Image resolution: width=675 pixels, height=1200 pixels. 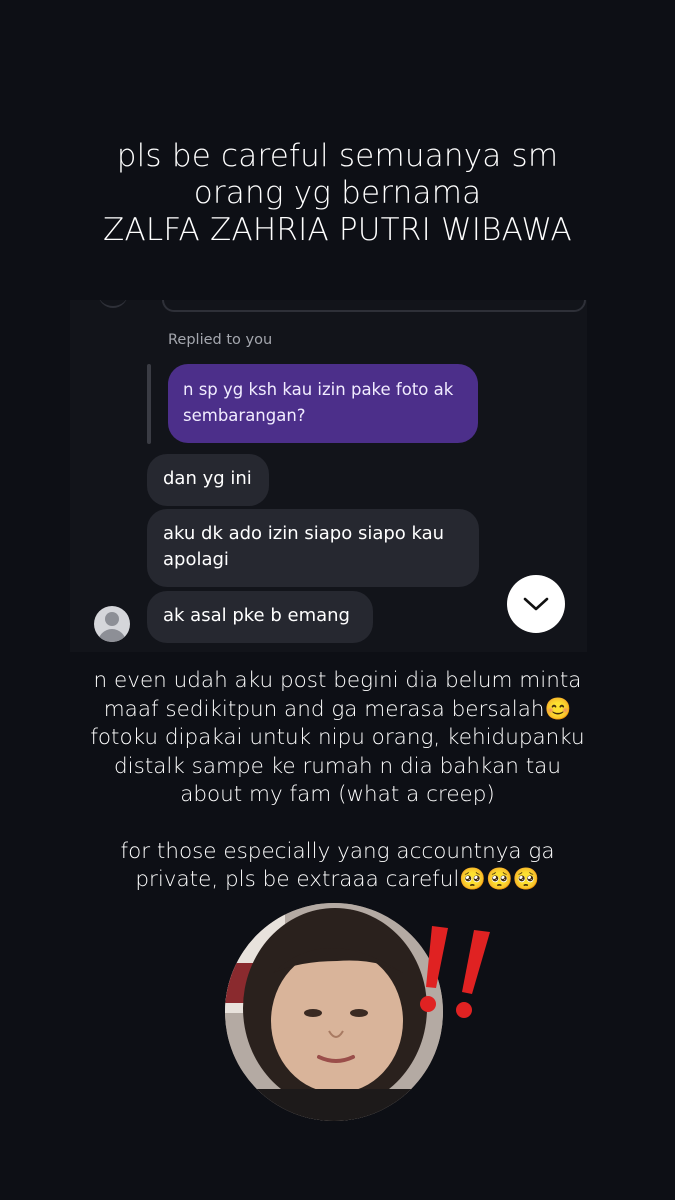 I want to click on avatar-body-shape, so click(x=112, y=635).